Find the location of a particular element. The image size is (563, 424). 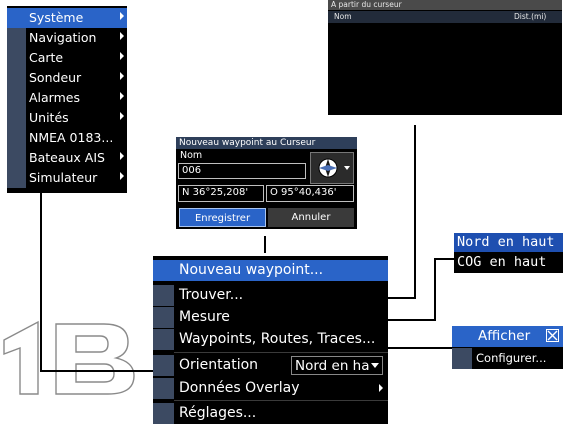

dialog-title: Nouveau waypoint au Curseur is located at coordinates (266, 143).